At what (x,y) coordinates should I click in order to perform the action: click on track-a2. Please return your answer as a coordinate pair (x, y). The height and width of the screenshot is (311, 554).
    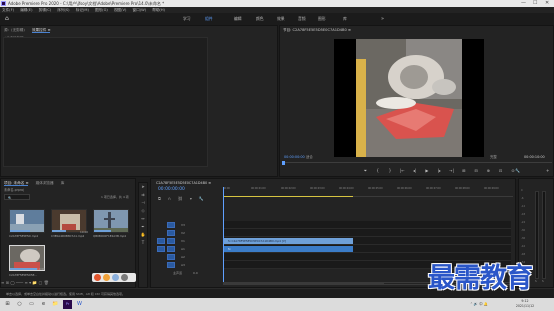
    Looking at the image, I should click on (367, 257).